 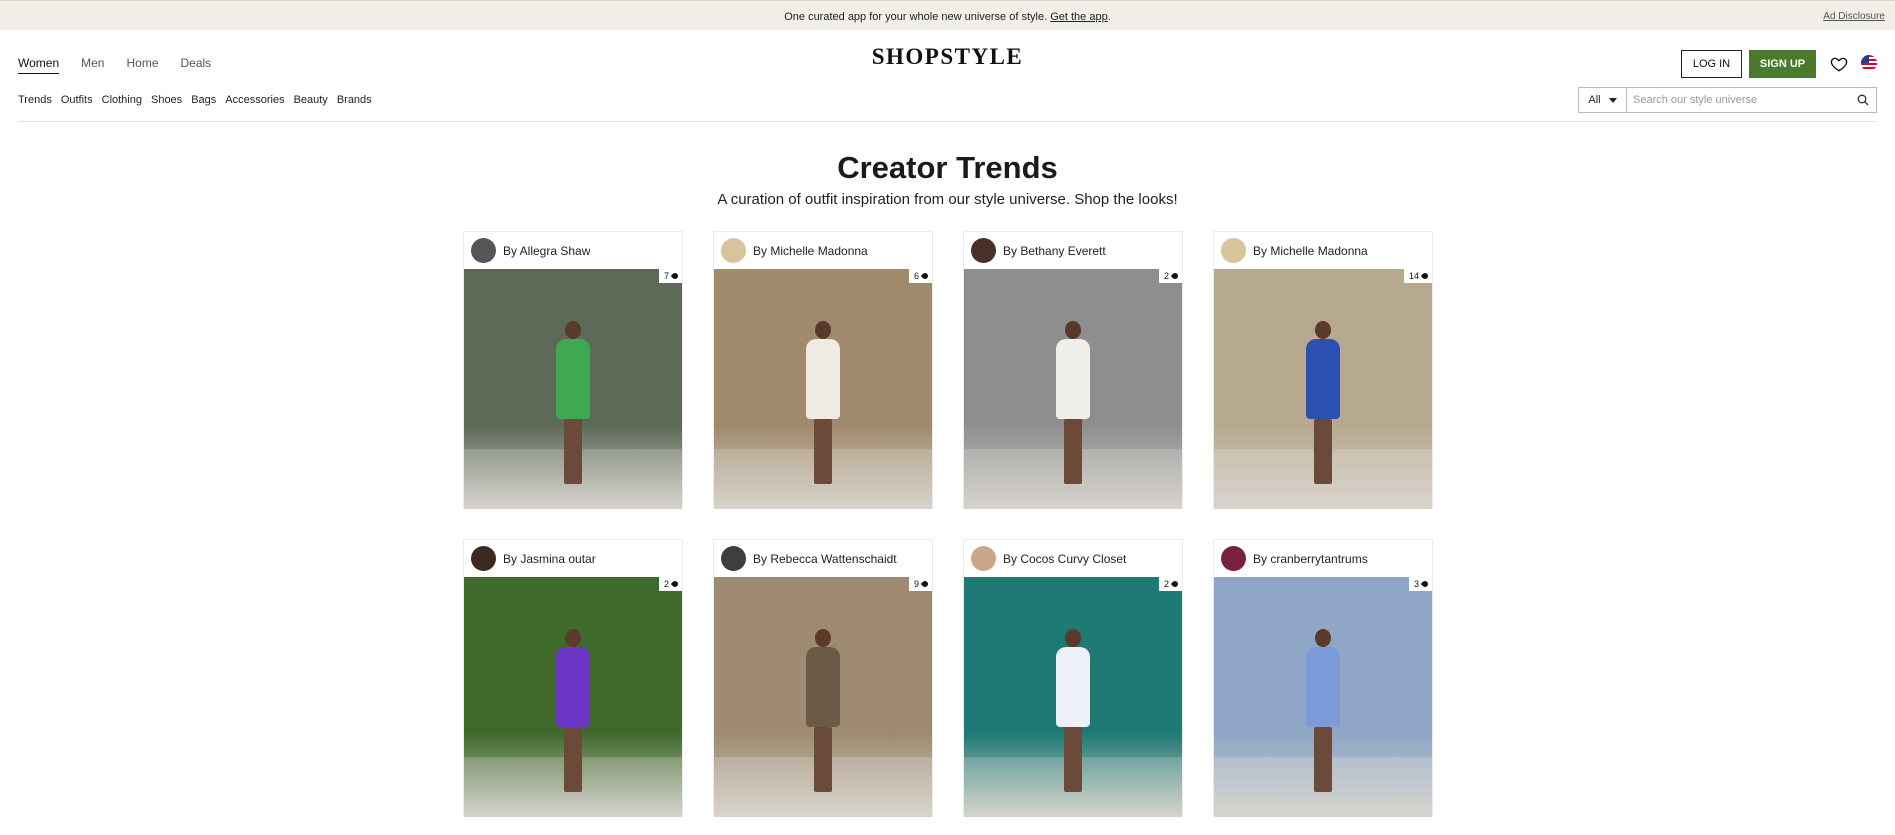 What do you see at coordinates (1109, 17) in the screenshot?
I see `promo-suffix: .` at bounding box center [1109, 17].